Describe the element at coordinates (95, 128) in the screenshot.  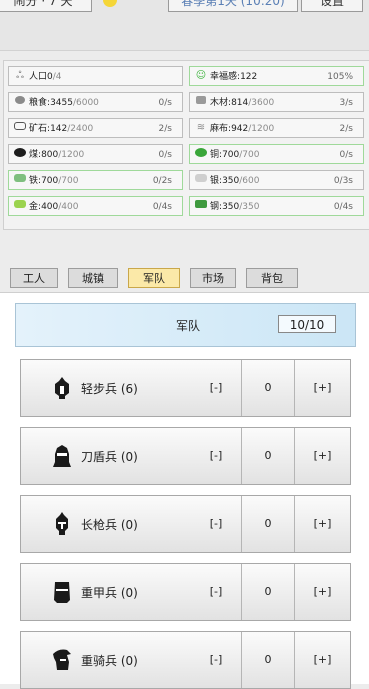
I see `resource-ore: 矿石:142/2400 2/s` at that location.